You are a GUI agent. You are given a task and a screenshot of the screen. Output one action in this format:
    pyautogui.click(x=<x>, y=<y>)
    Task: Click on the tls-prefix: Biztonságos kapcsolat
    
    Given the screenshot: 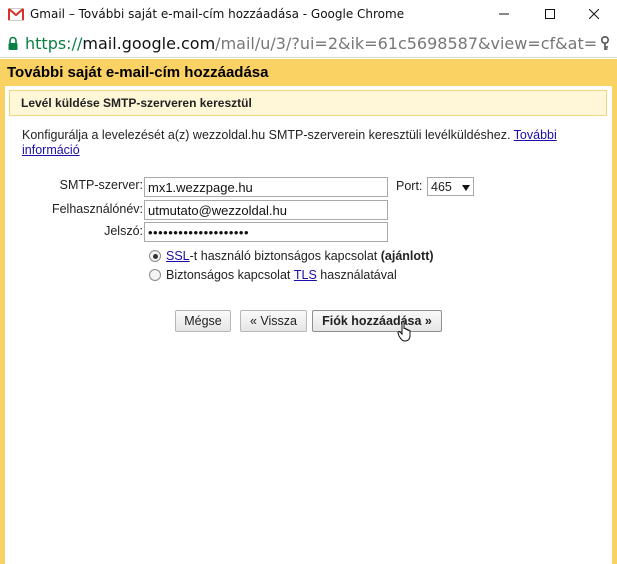 What is the action you would take?
    pyautogui.click(x=228, y=275)
    